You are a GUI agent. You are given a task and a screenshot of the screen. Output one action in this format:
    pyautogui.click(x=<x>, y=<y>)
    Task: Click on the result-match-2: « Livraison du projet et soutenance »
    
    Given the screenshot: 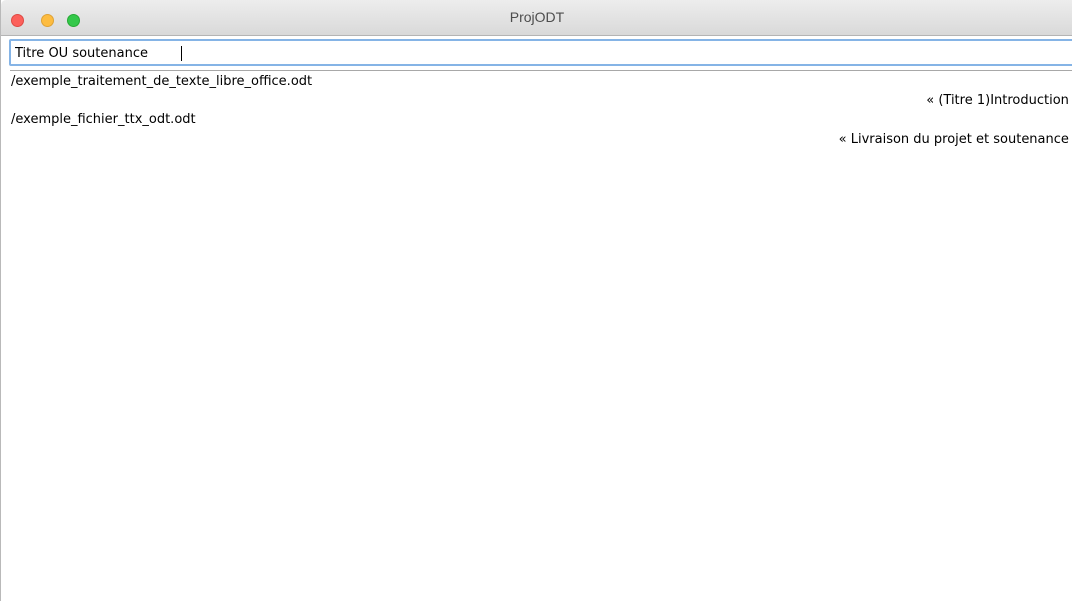 What is the action you would take?
    pyautogui.click(x=955, y=139)
    